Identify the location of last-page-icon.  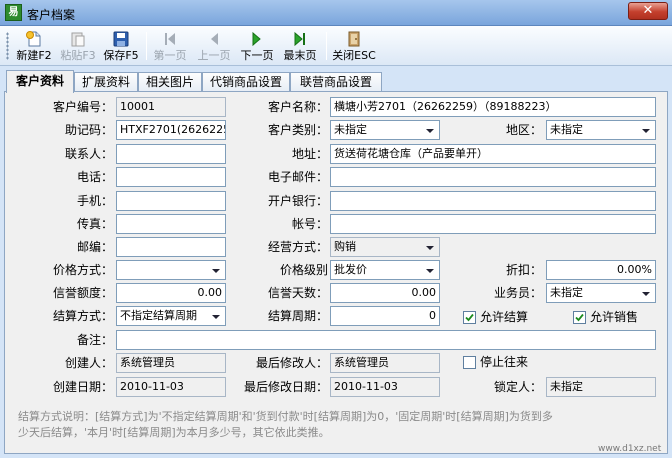
(299, 39).